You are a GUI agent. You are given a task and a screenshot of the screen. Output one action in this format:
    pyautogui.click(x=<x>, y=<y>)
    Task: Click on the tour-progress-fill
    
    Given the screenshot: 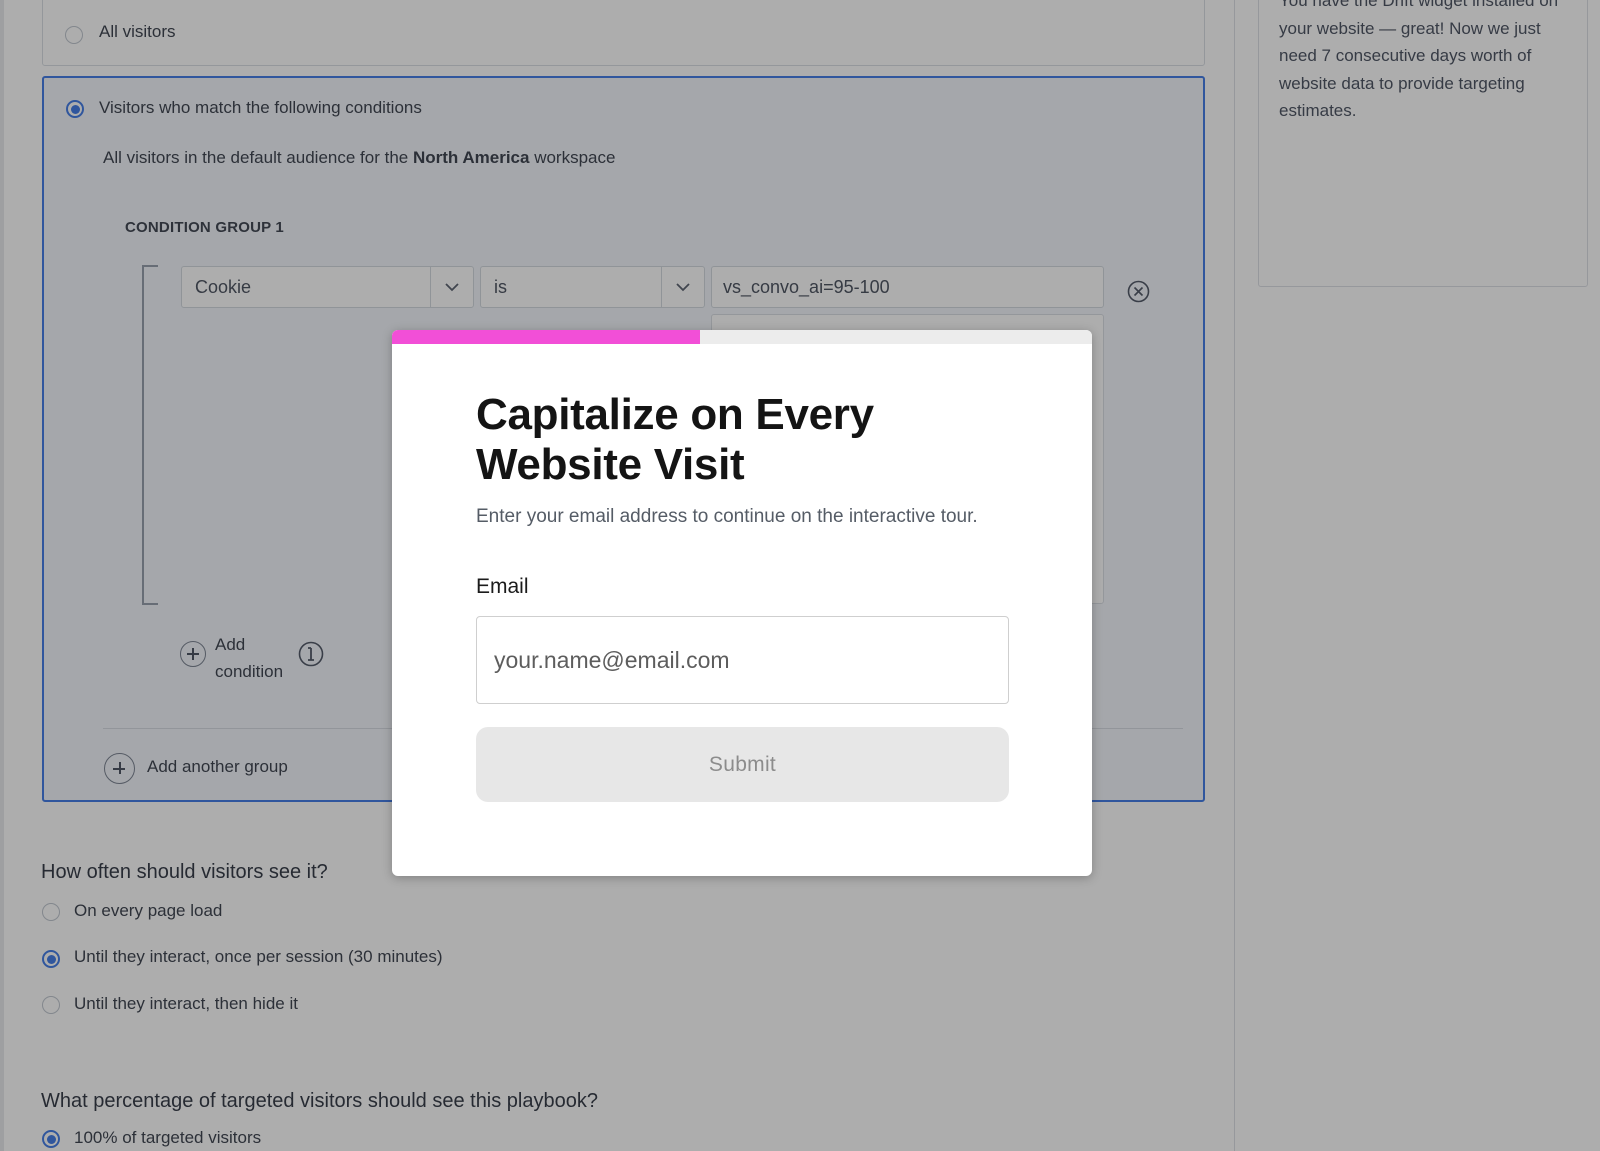 What is the action you would take?
    pyautogui.click(x=546, y=337)
    